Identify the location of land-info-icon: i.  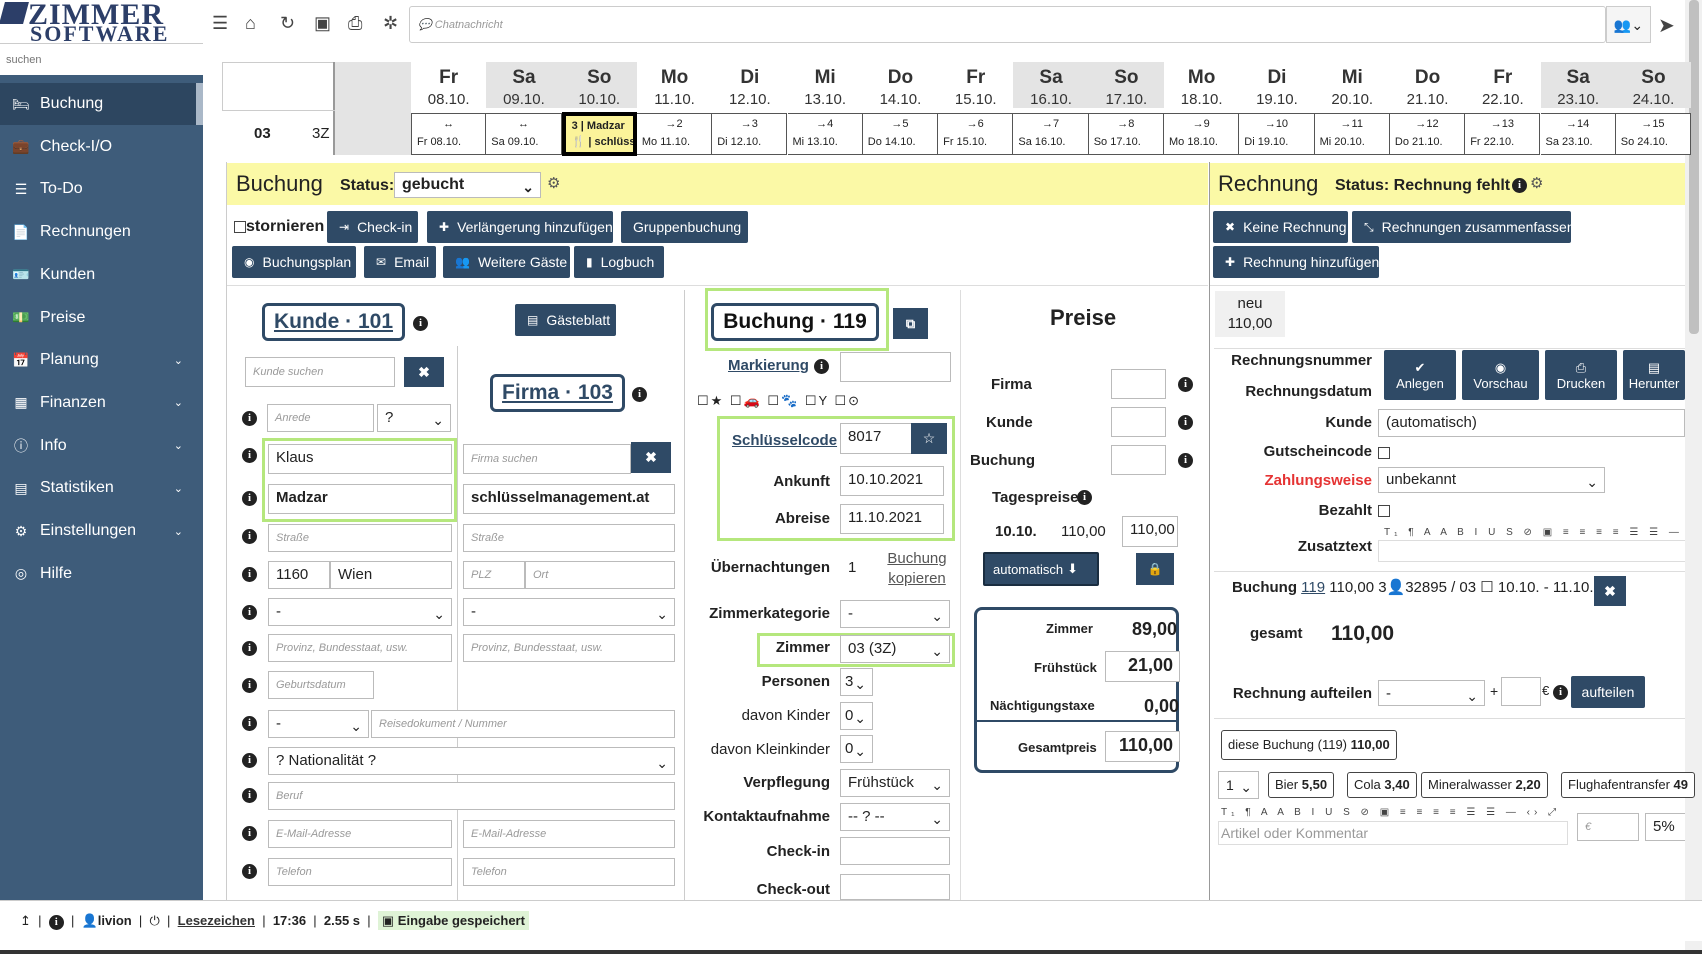
(249, 612).